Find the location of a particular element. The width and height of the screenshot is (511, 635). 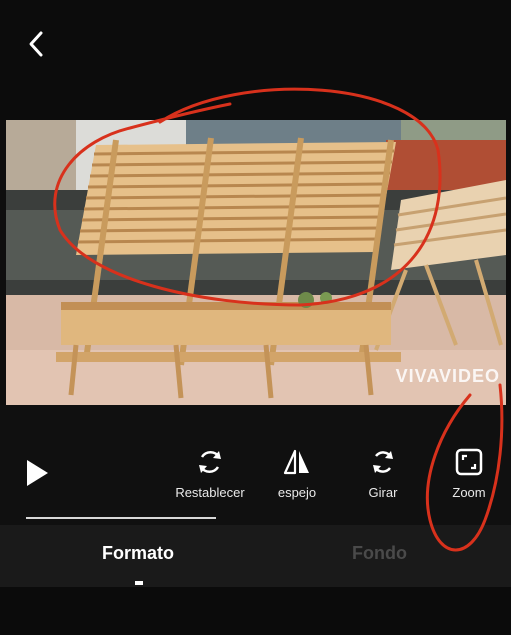

tab-formato: Formato is located at coordinates (138, 553).